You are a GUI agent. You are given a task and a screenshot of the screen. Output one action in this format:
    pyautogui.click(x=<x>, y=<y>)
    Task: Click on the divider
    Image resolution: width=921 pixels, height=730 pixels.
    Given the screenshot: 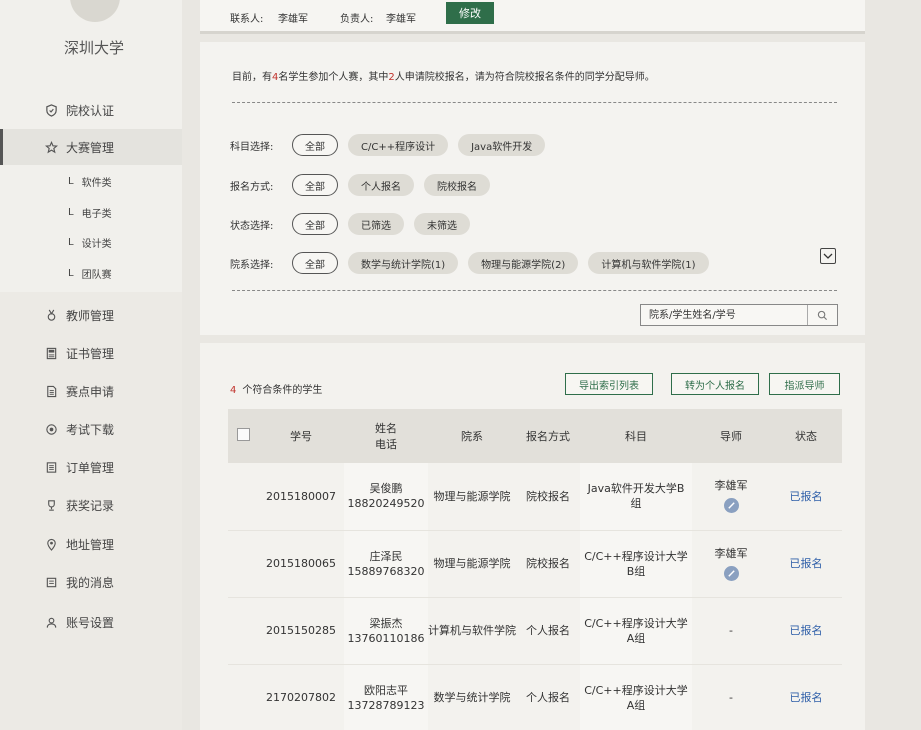 What is the action you would take?
    pyautogui.click(x=534, y=102)
    